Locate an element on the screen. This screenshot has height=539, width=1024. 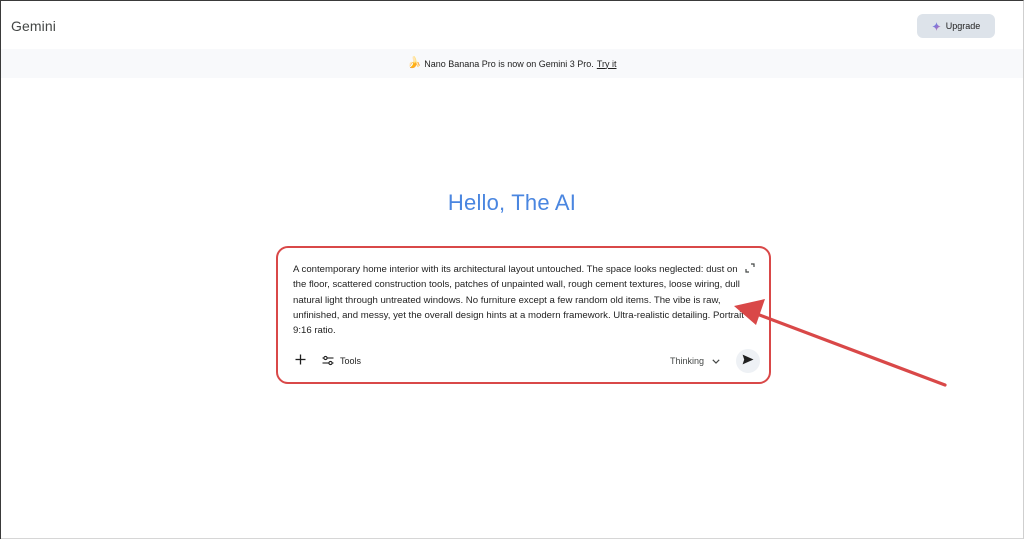
sliders-icon is located at coordinates (328, 361).